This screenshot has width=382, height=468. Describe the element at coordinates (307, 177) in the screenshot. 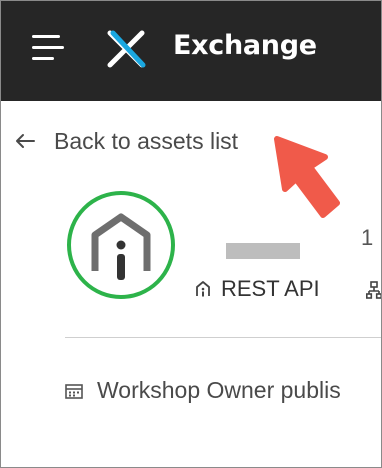

I see `red-pointer-arrow-icon` at that location.